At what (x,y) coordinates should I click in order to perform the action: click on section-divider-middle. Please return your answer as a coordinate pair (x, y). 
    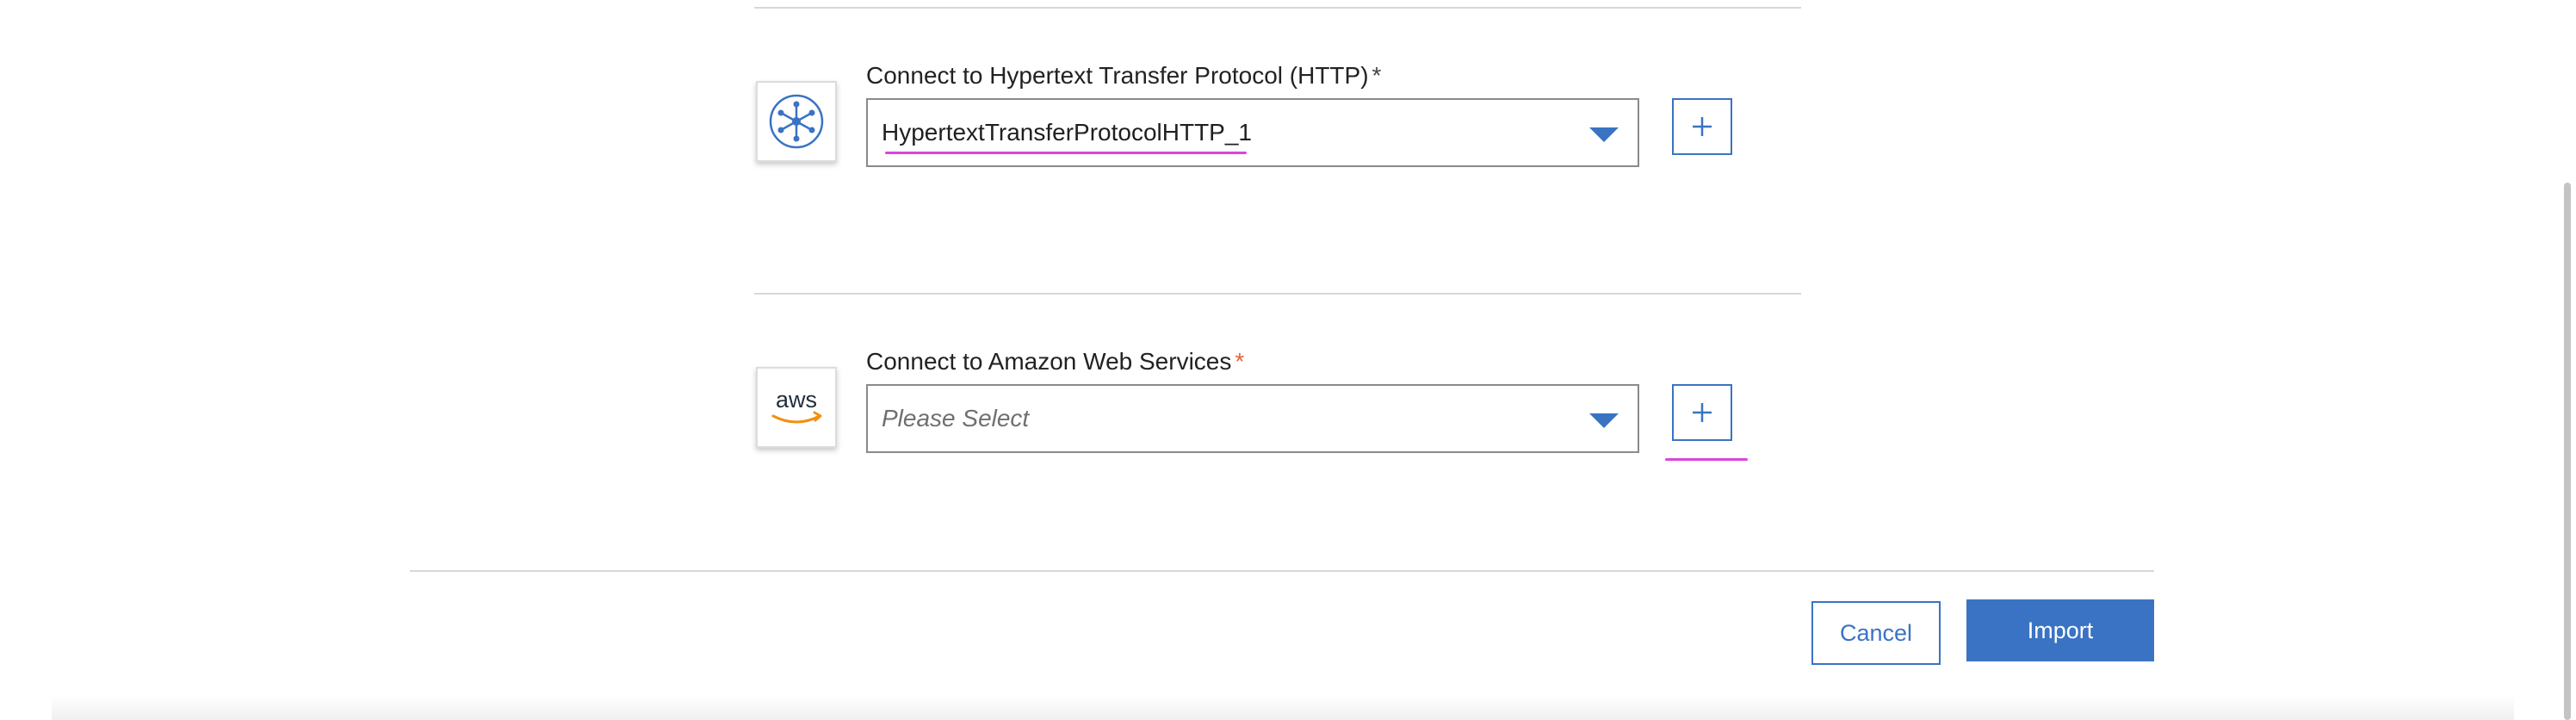
    Looking at the image, I should click on (1277, 294).